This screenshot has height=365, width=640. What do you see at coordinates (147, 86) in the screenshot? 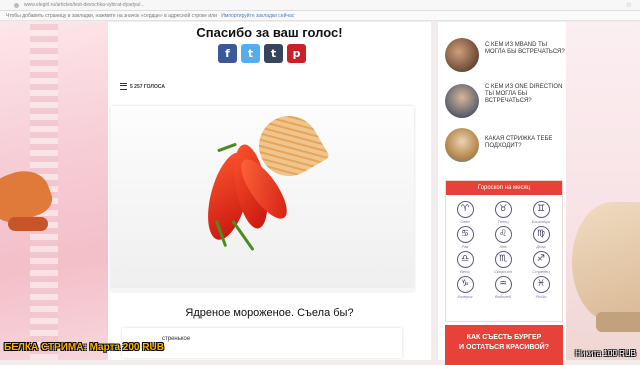
I see `votes-count: 5 257 ГОЛОСА` at bounding box center [147, 86].